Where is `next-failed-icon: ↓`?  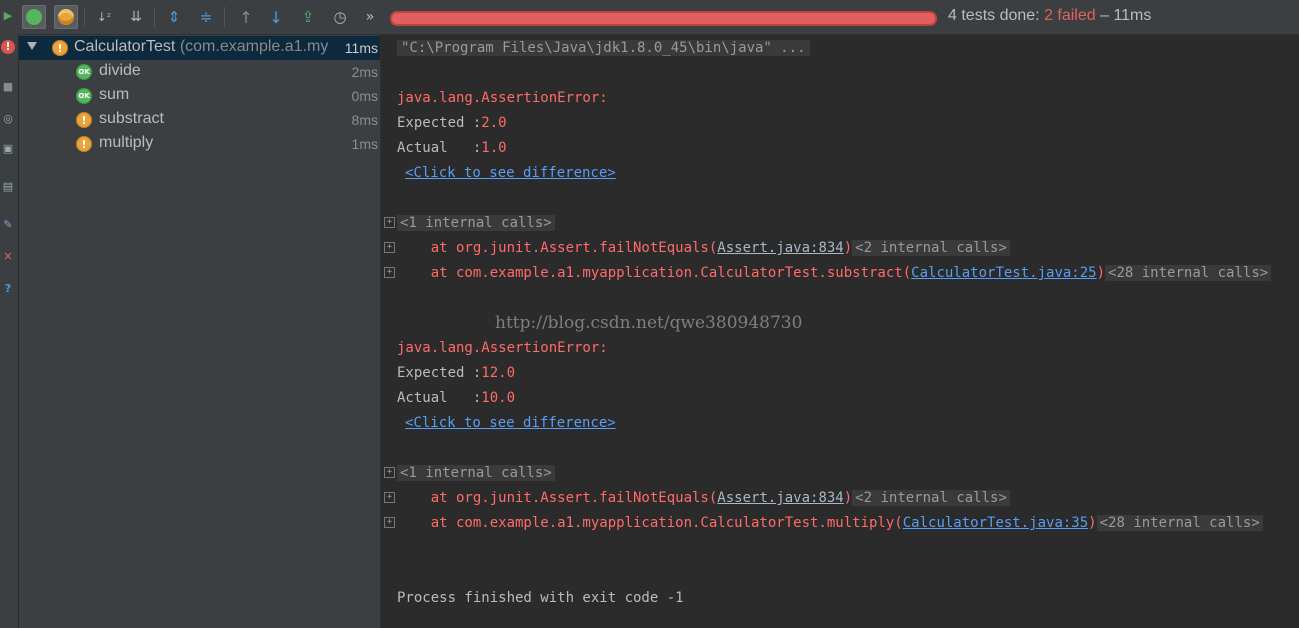 next-failed-icon: ↓ is located at coordinates (276, 17).